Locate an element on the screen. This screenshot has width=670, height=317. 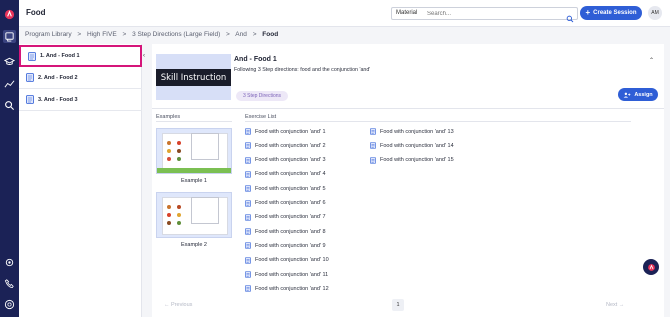
exercise-label: Food with conjunction 'and' 11 is located at coordinates (292, 274).